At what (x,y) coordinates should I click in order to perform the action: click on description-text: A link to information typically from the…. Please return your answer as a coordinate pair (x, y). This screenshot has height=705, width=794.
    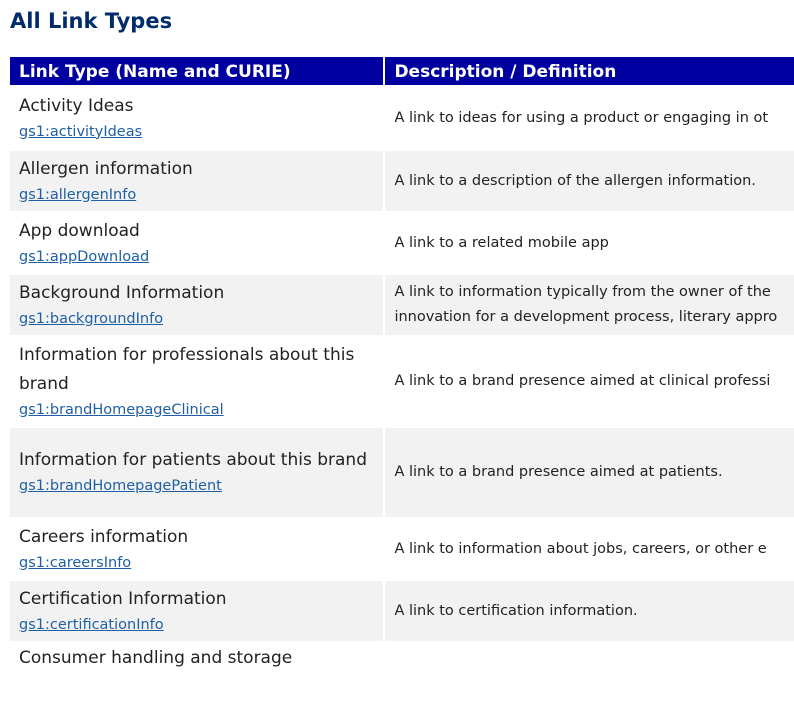
    Looking at the image, I should click on (582, 292).